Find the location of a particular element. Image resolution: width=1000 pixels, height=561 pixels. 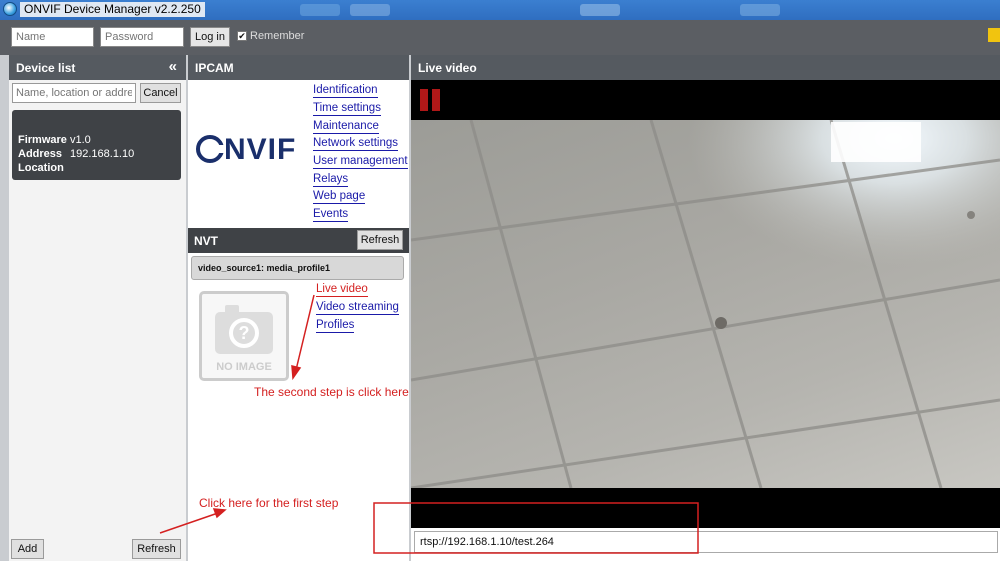

login-button: Log in is located at coordinates (210, 37).